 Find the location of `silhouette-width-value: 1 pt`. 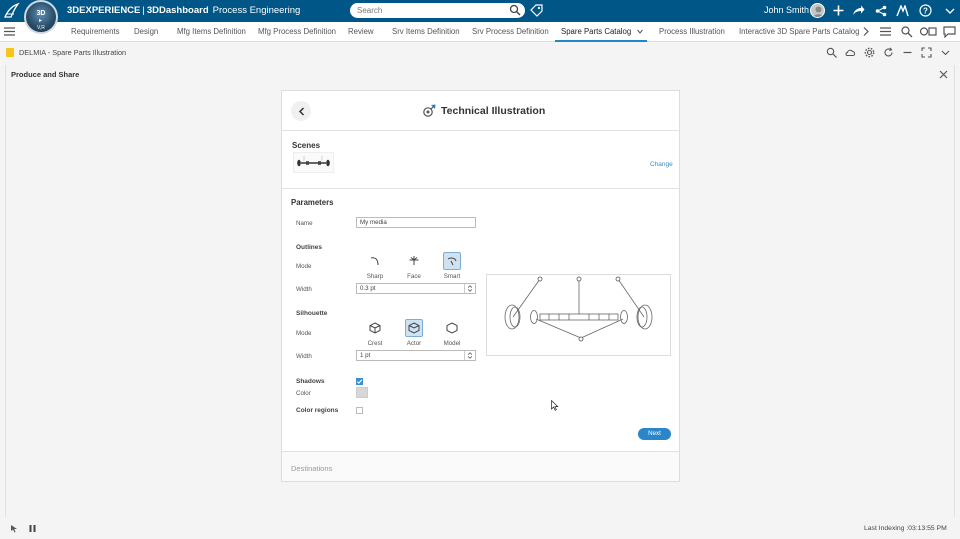

silhouette-width-value: 1 pt is located at coordinates (365, 355).